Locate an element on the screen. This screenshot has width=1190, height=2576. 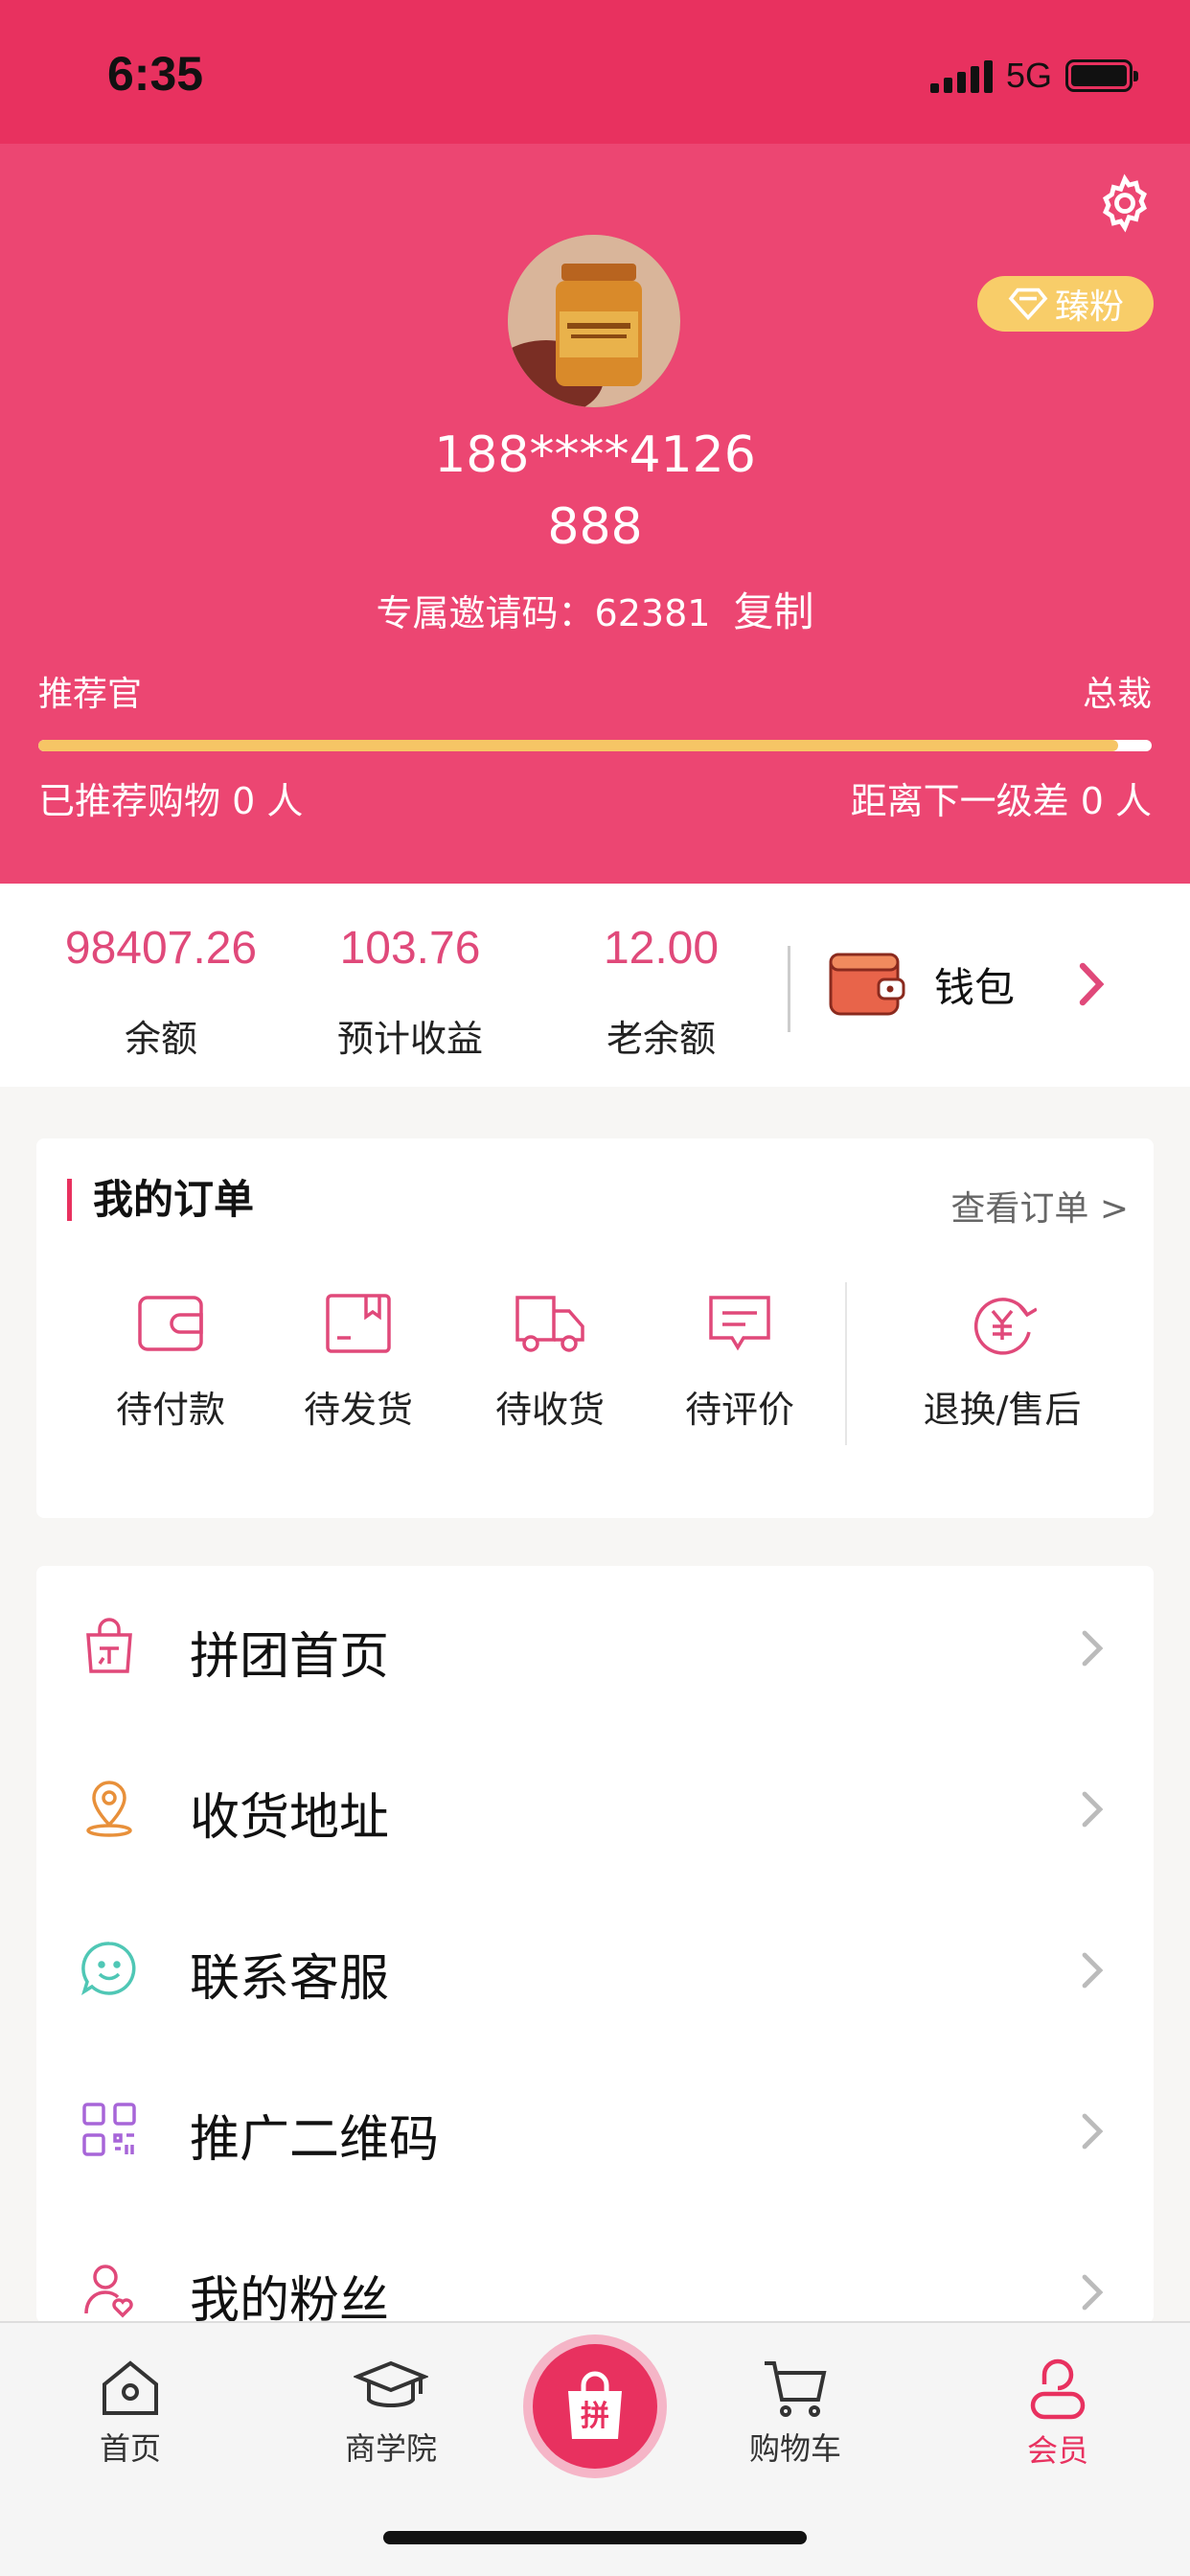
network-label: 5G is located at coordinates (1029, 75).